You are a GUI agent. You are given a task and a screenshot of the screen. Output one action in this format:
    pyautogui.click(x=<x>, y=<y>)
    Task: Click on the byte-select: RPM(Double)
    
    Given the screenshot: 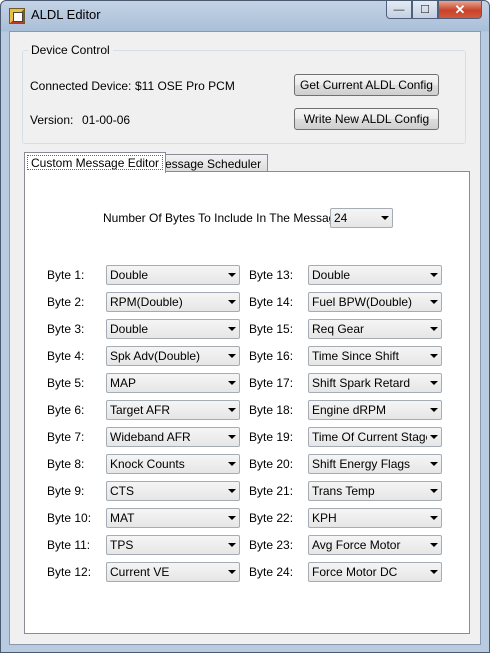 What is the action you would take?
    pyautogui.click(x=173, y=302)
    